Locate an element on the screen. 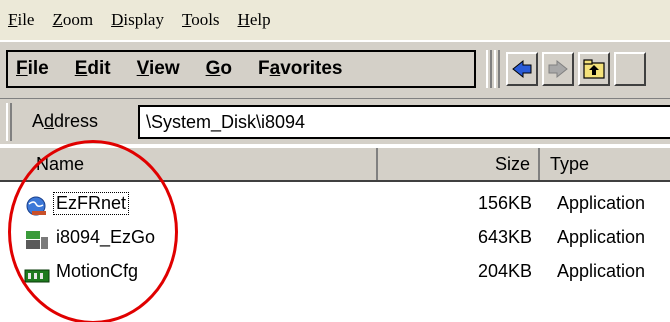 Image resolution: width=670 pixels, height=322 pixels. file-name: i8094_EzGo is located at coordinates (106, 237).